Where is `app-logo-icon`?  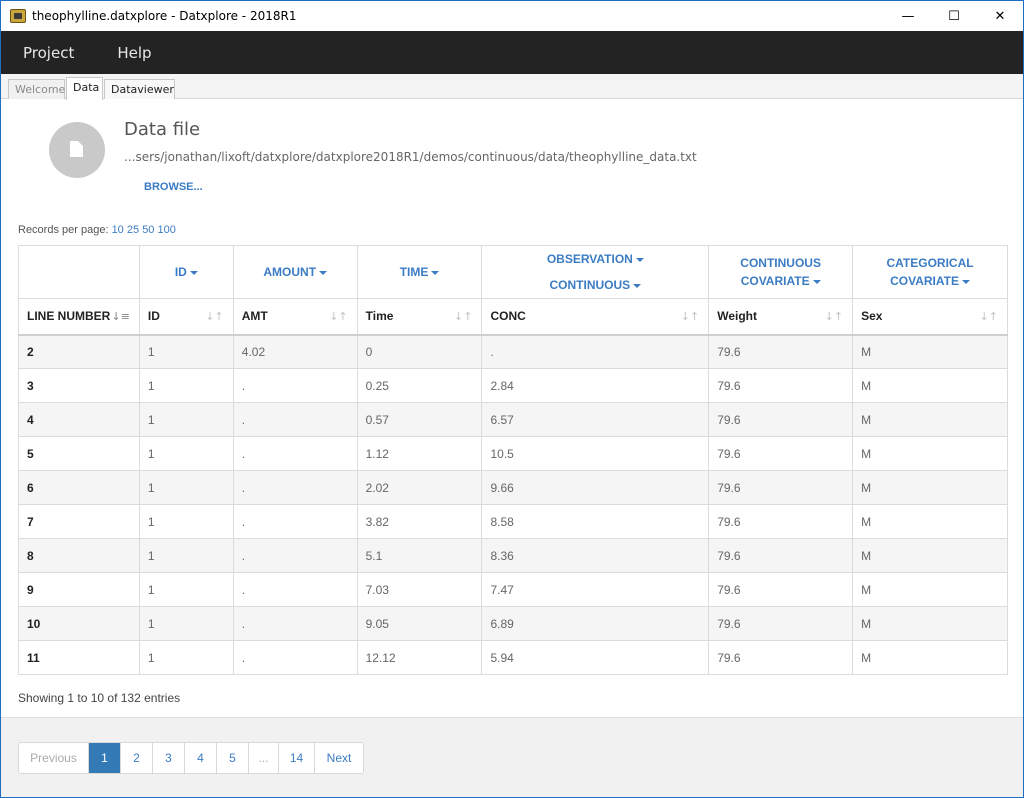
app-logo-icon is located at coordinates (18, 16).